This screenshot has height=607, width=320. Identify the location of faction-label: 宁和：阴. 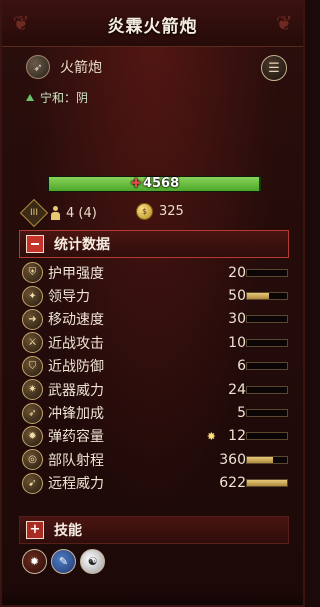
(64, 98).